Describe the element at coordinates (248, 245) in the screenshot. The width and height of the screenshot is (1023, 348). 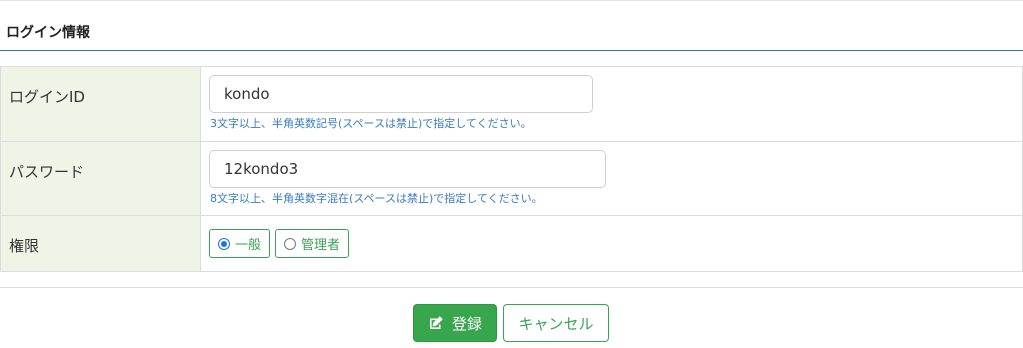
I see `role-option-general-label: 一般` at that location.